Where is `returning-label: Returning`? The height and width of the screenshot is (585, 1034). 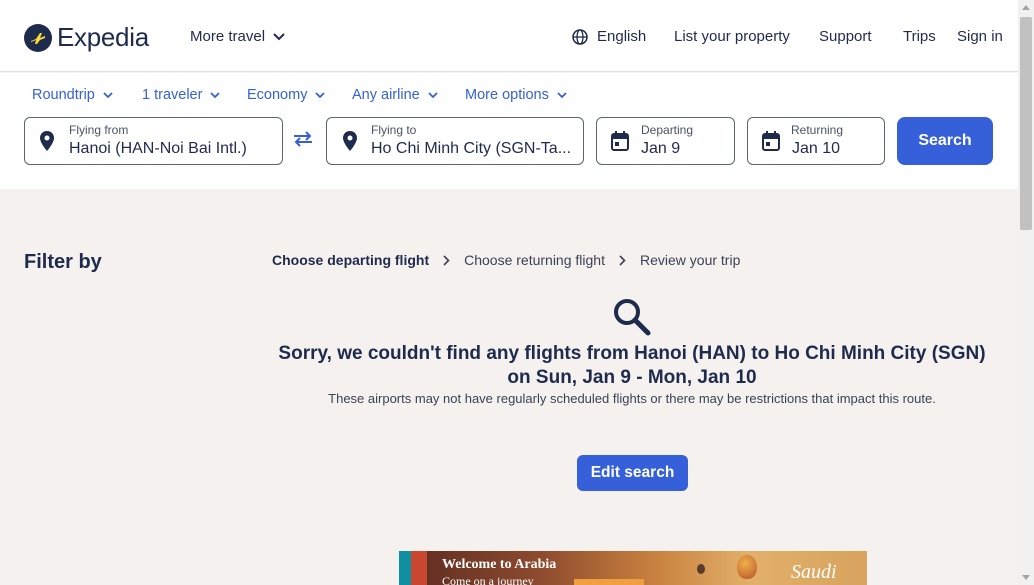 returning-label: Returning is located at coordinates (817, 130).